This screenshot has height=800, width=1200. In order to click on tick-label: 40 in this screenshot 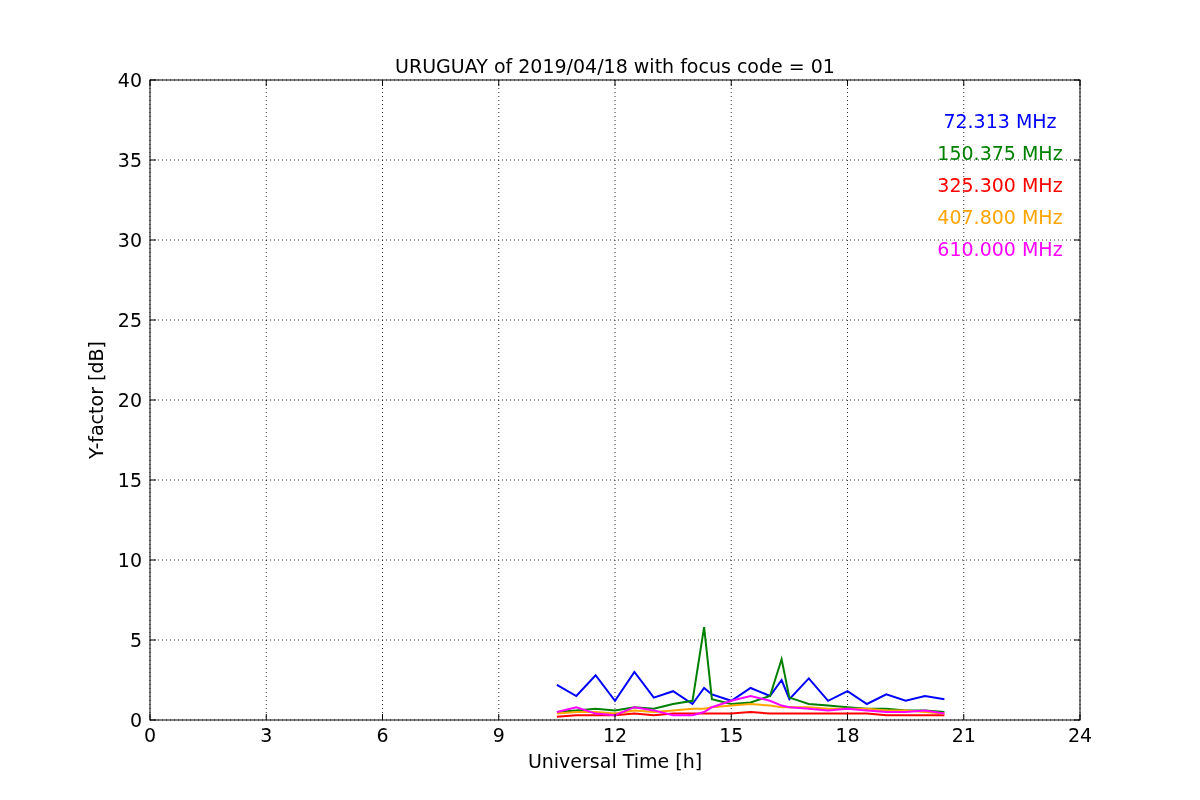, I will do `click(129, 80)`.